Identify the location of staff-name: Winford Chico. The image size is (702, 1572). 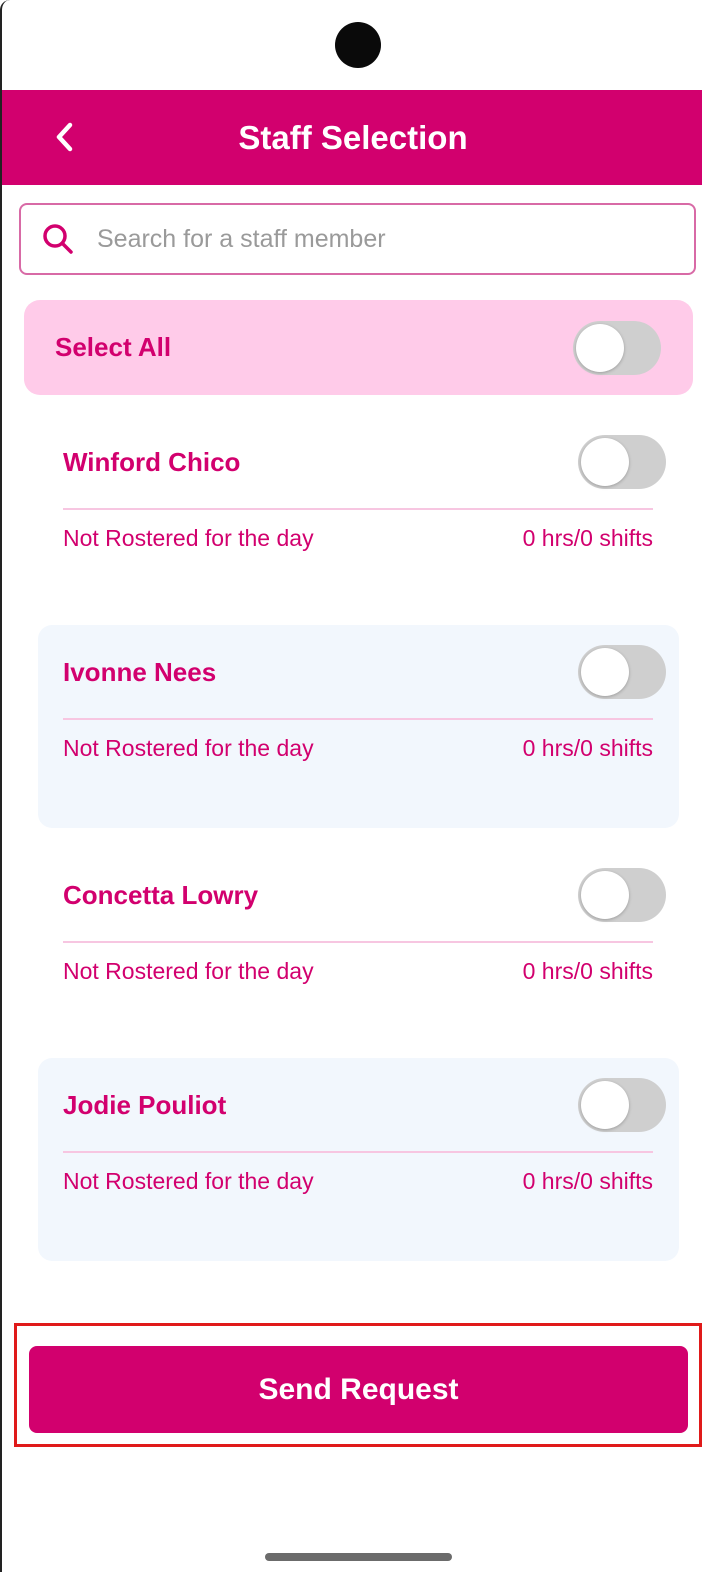
(152, 461).